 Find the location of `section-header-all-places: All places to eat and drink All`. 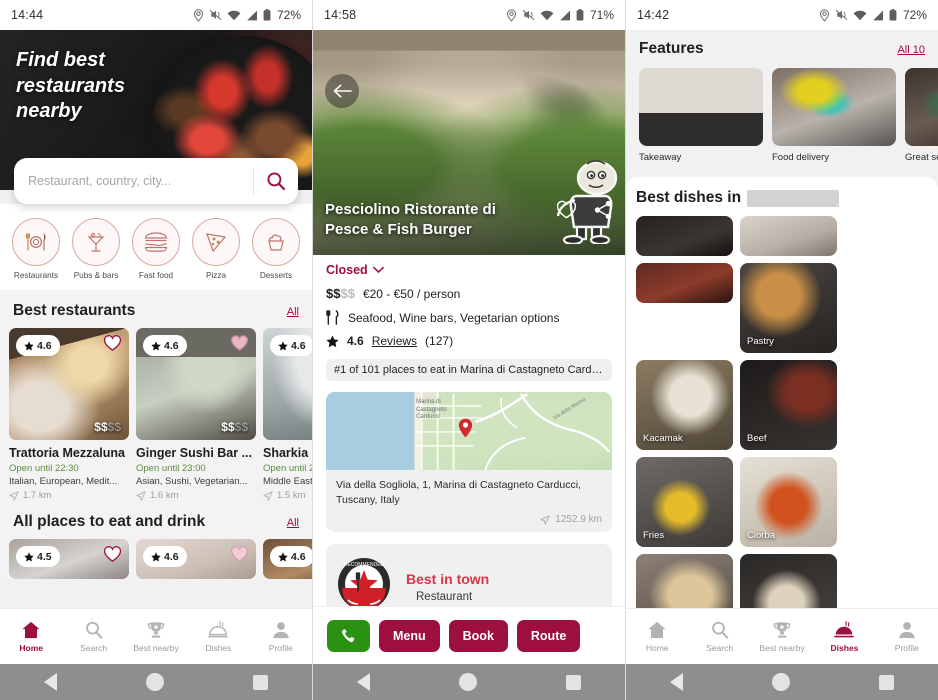

section-header-all-places: All places to eat and drink All is located at coordinates (156, 520).